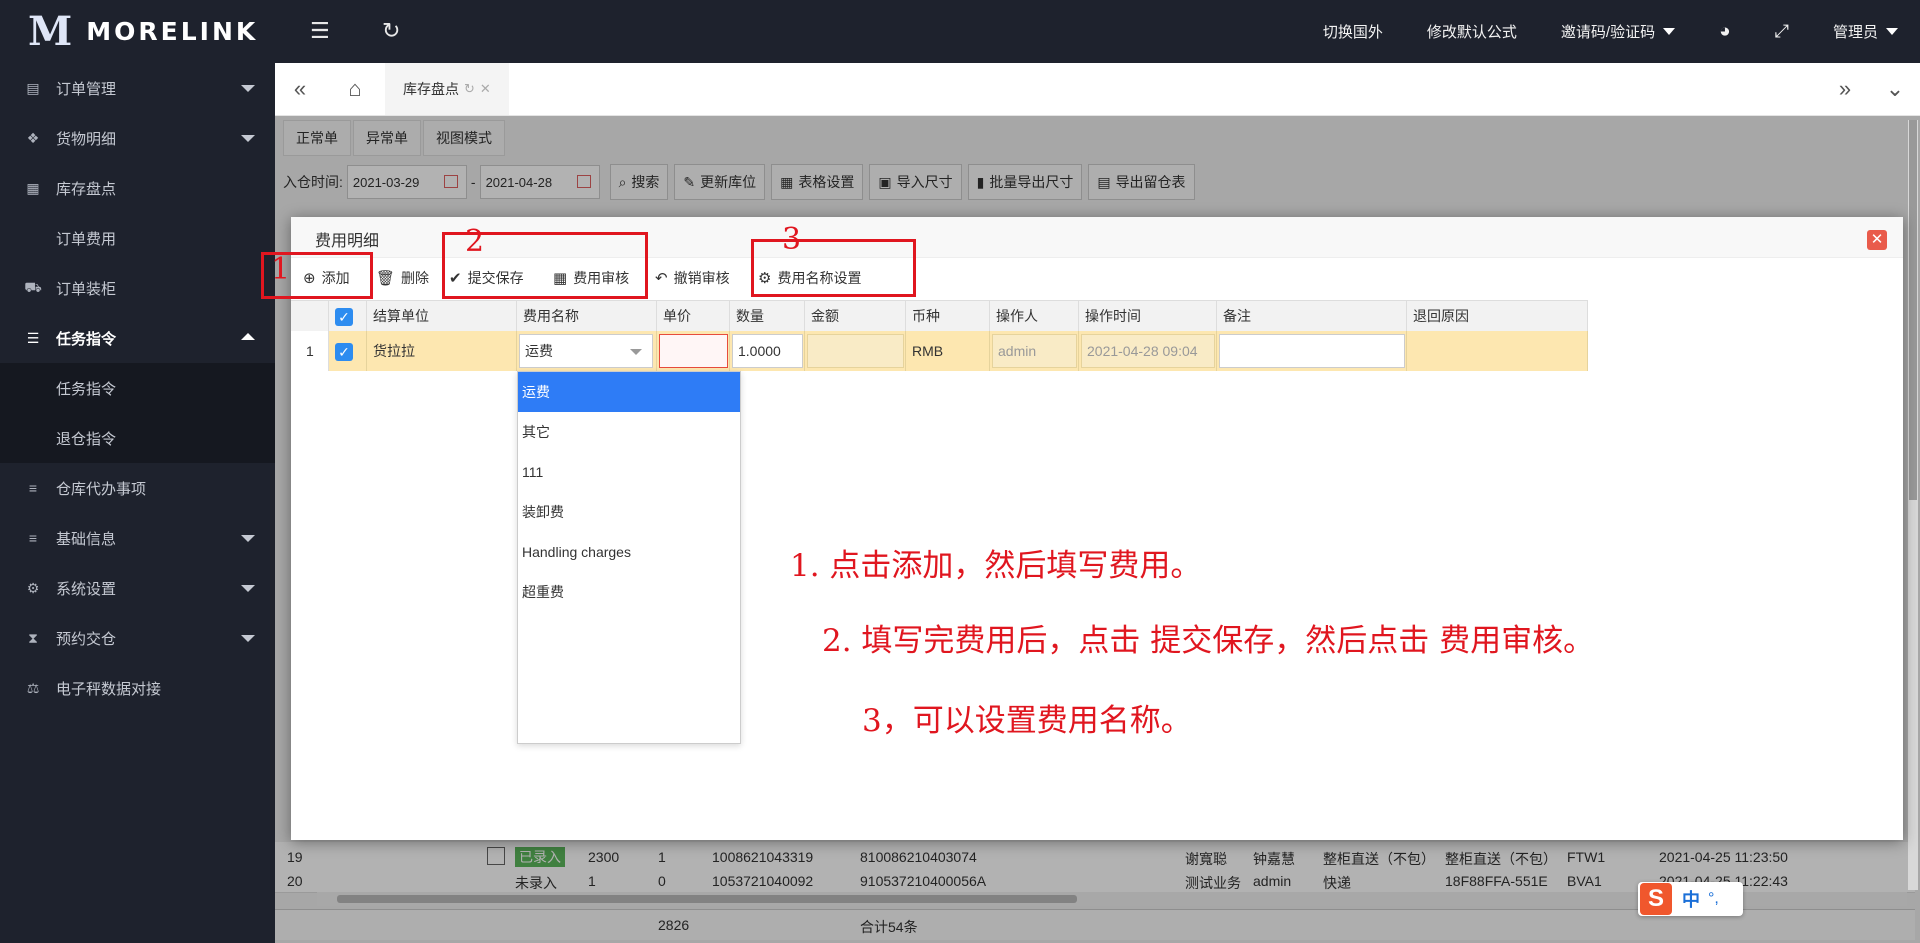 This screenshot has width=1920, height=943. I want to click on sidebar-item-order-management: ▤ 订单管理, so click(137, 88).